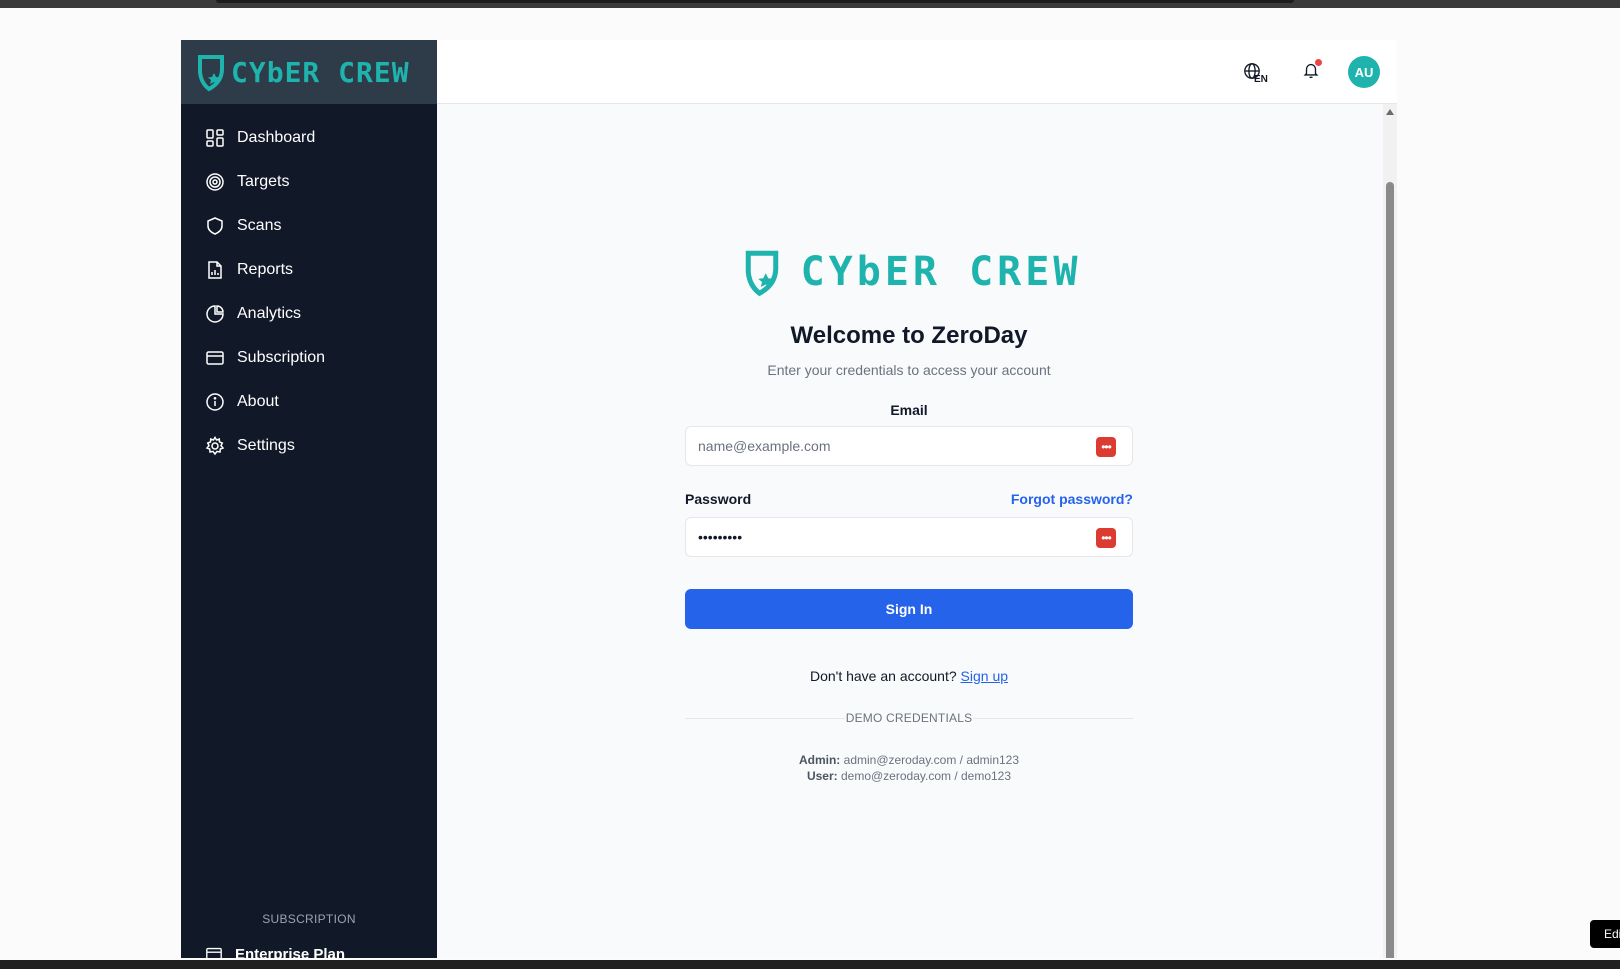 This screenshot has height=969, width=1620. Describe the element at coordinates (1053, 718) in the screenshot. I see `divider-line` at that location.